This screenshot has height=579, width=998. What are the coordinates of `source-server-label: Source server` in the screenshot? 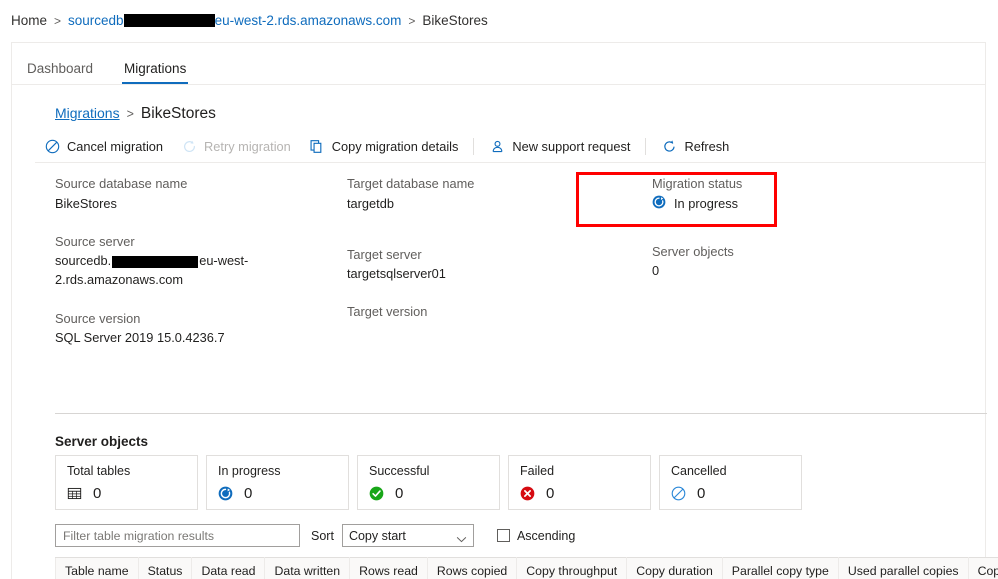 It's located at (95, 241).